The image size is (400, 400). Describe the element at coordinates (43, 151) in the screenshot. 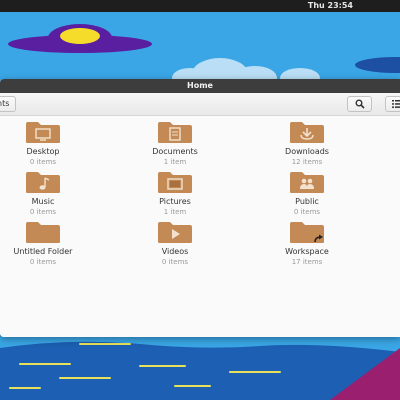

I see `item-name: Desktop` at that location.